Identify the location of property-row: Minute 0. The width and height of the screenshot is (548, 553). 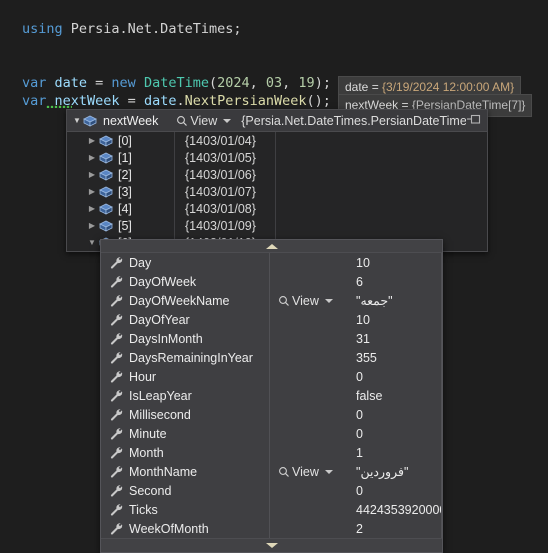
(271, 433).